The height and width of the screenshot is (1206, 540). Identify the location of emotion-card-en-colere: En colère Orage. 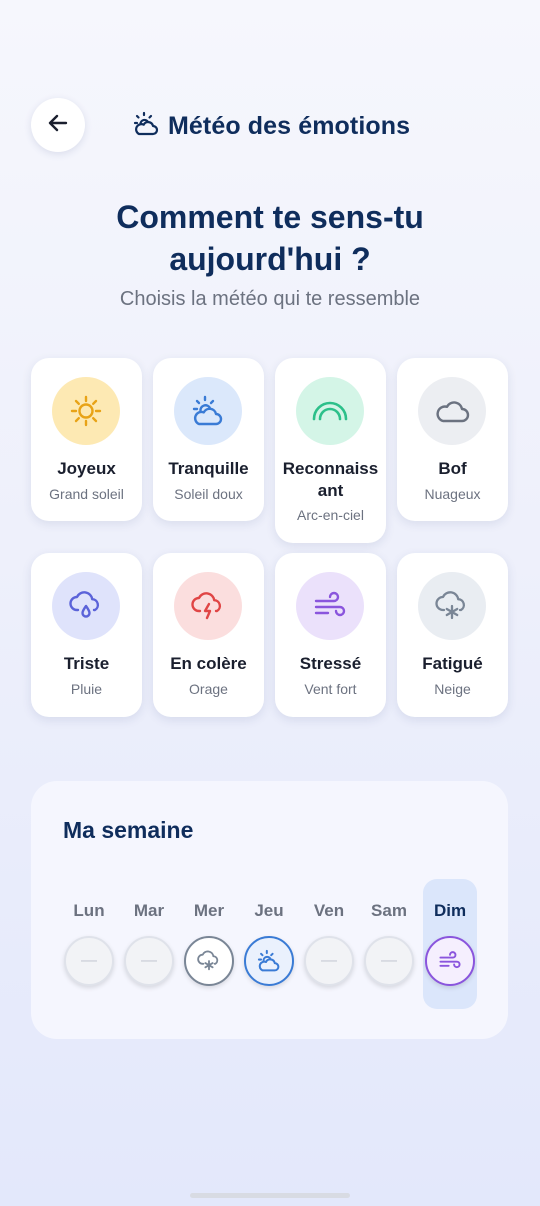
(208, 635).